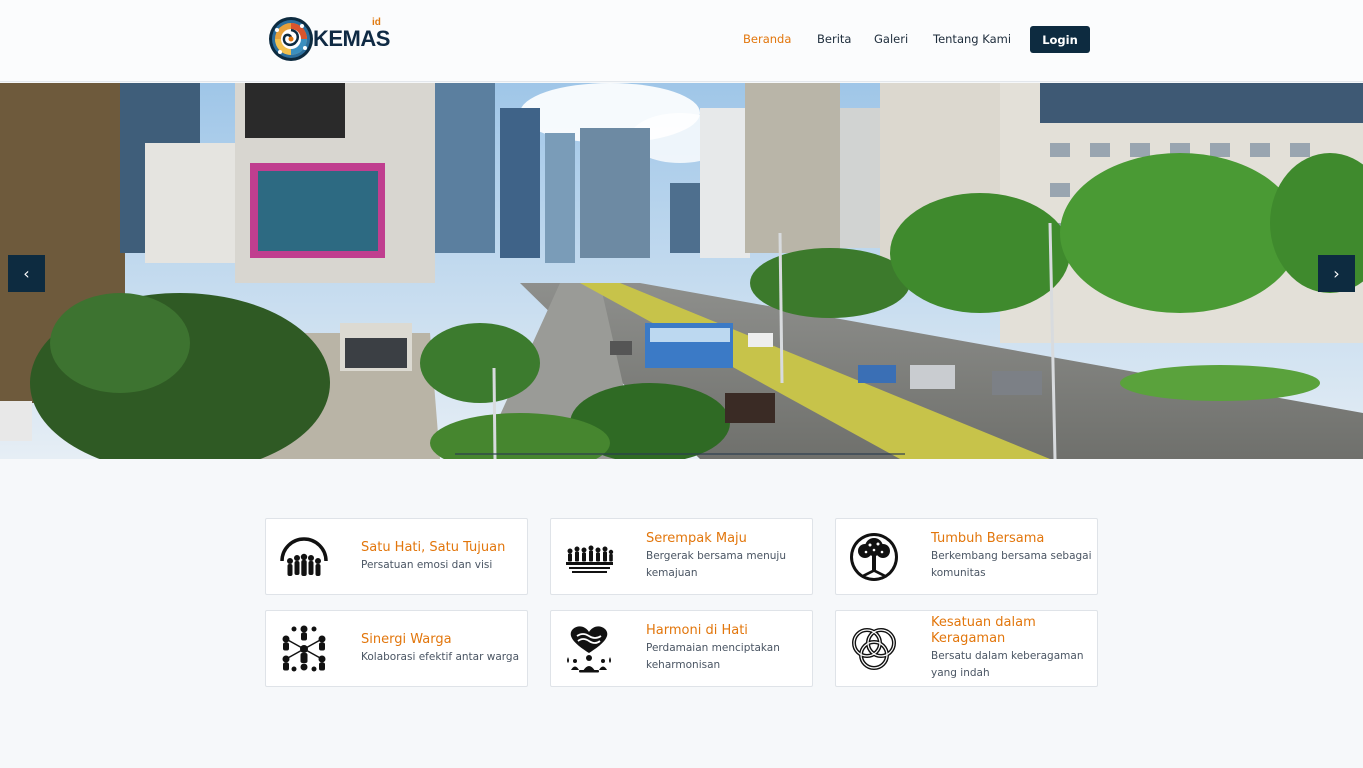 This screenshot has height=768, width=1363. What do you see at coordinates (1011, 564) in the screenshot?
I see `feature-description: Berkembang bersama sebagai komunitas` at bounding box center [1011, 564].